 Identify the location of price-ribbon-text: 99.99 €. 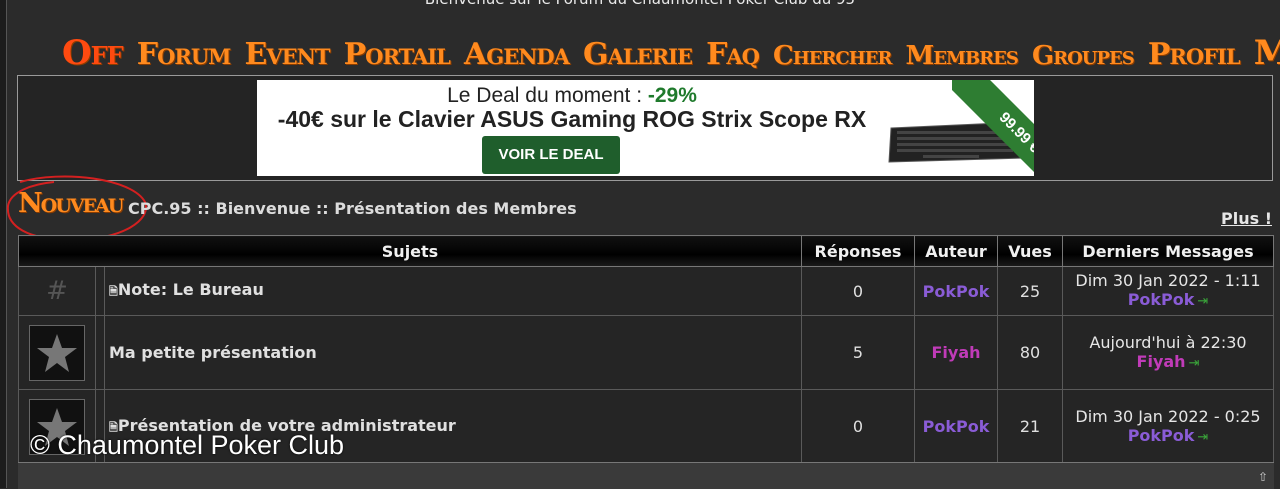
(993, 128).